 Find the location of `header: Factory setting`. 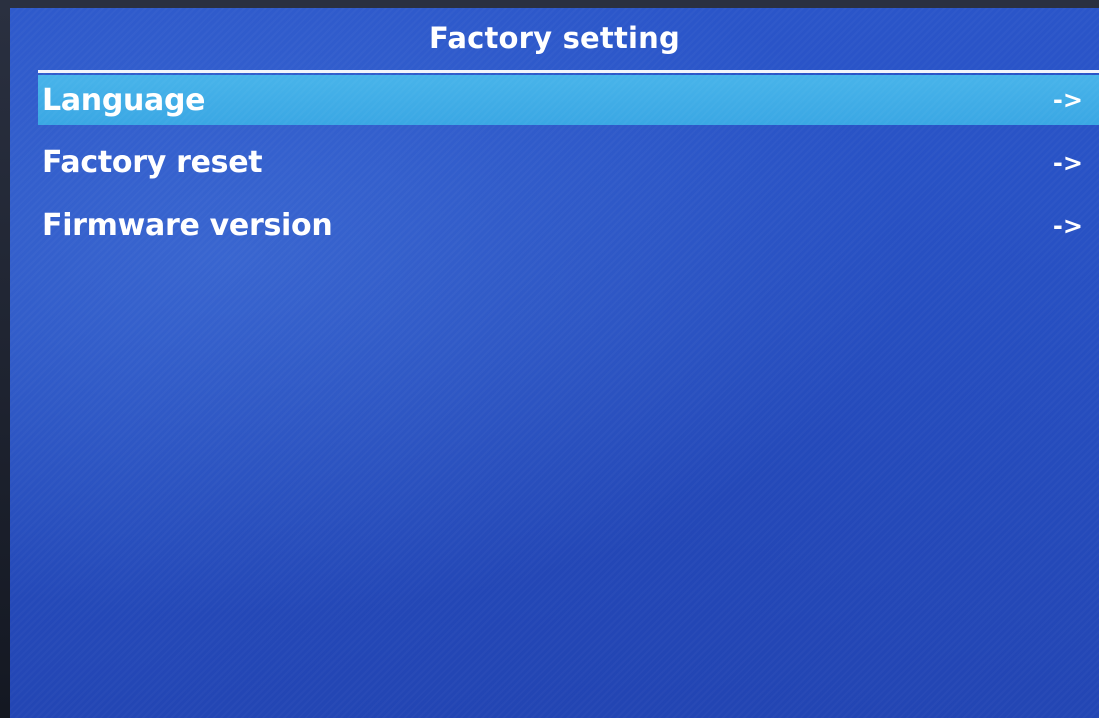

header: Factory setting is located at coordinates (554, 39).